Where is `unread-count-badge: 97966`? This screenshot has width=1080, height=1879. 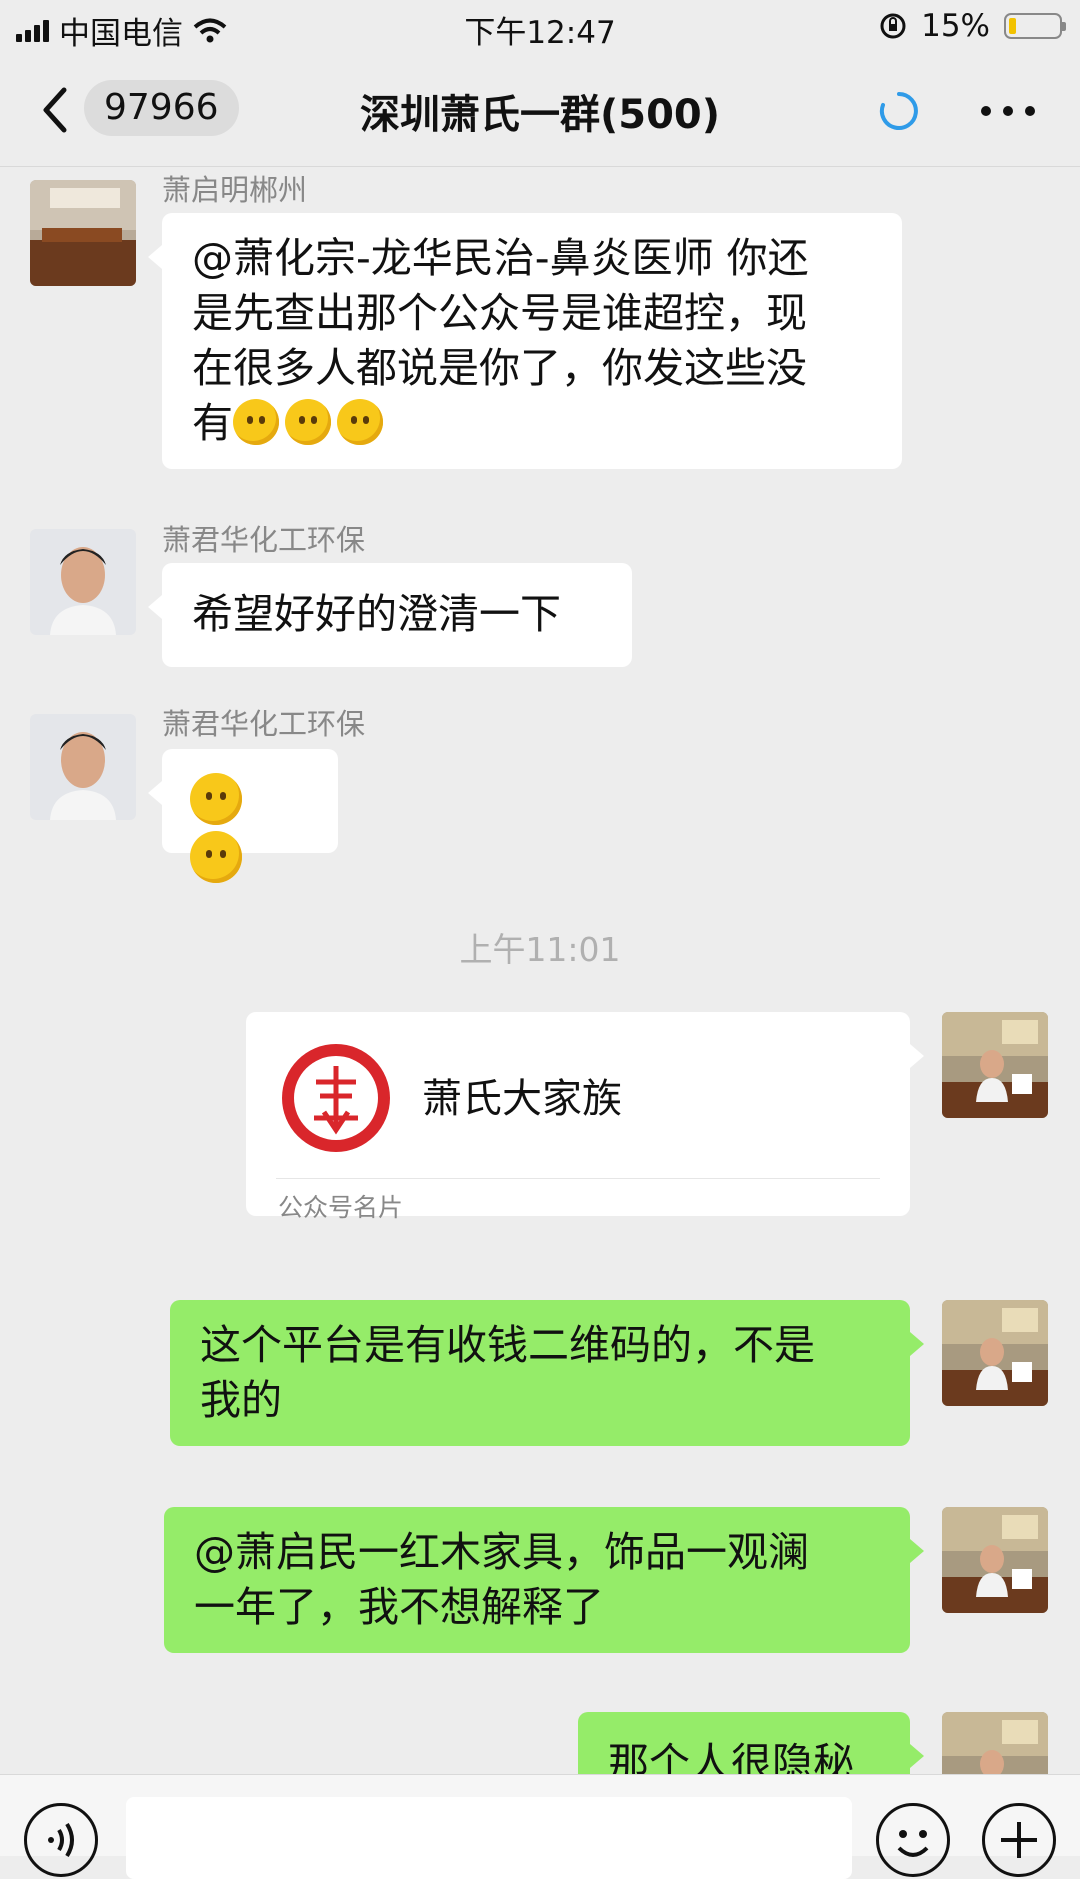 unread-count-badge: 97966 is located at coordinates (161, 108).